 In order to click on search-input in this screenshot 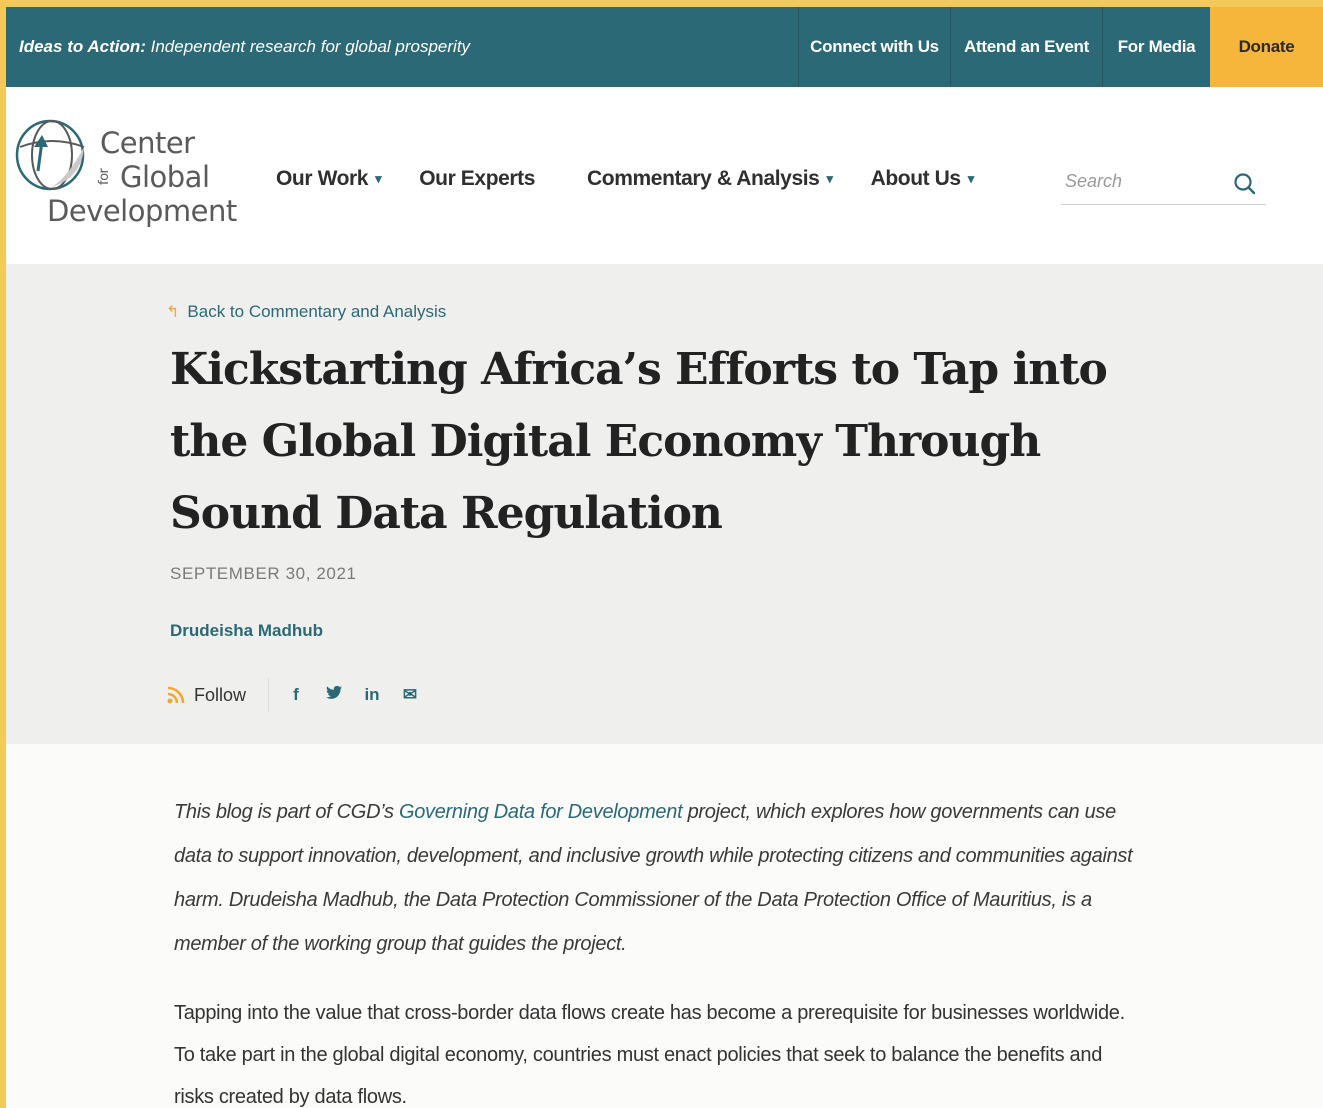, I will do `click(1145, 181)`.